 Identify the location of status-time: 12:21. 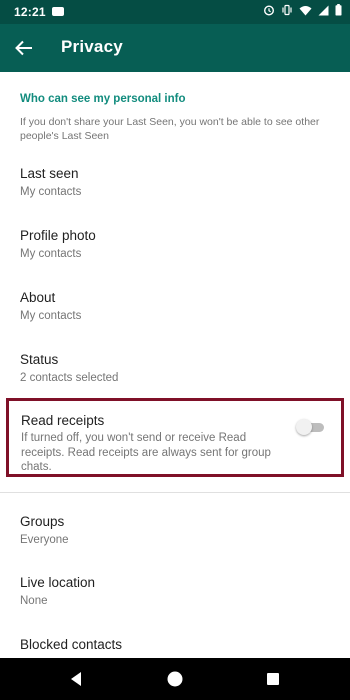
(30, 12).